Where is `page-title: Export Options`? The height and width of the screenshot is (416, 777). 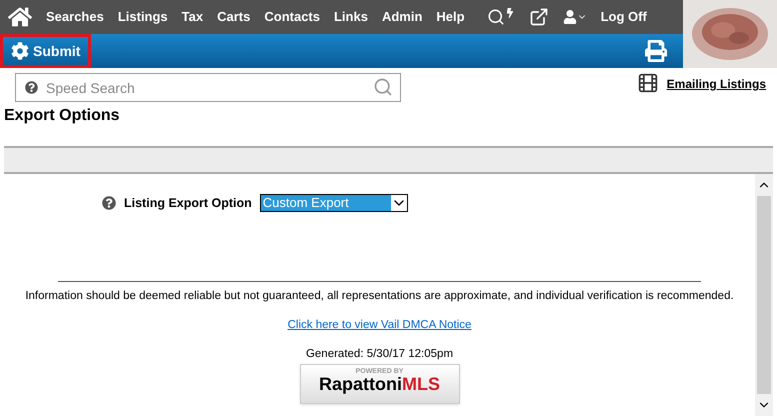
page-title: Export Options is located at coordinates (62, 116).